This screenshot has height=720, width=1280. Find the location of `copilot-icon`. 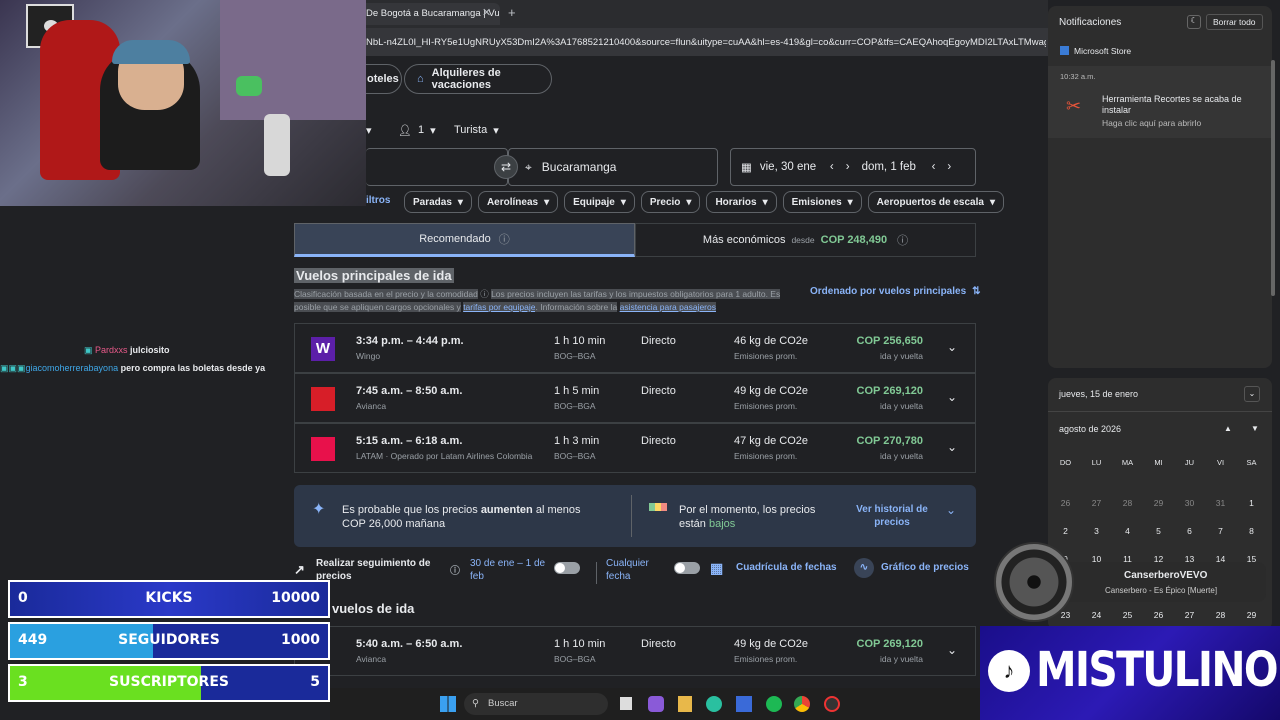

copilot-icon is located at coordinates (656, 704).